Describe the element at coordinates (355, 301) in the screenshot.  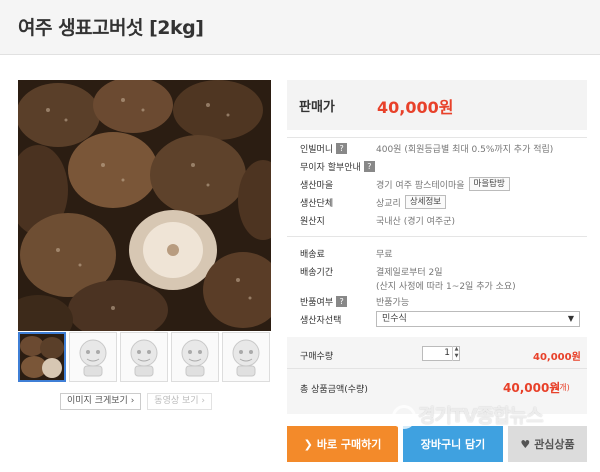
I see `info-row-return: 반품여부? 반품가능` at that location.